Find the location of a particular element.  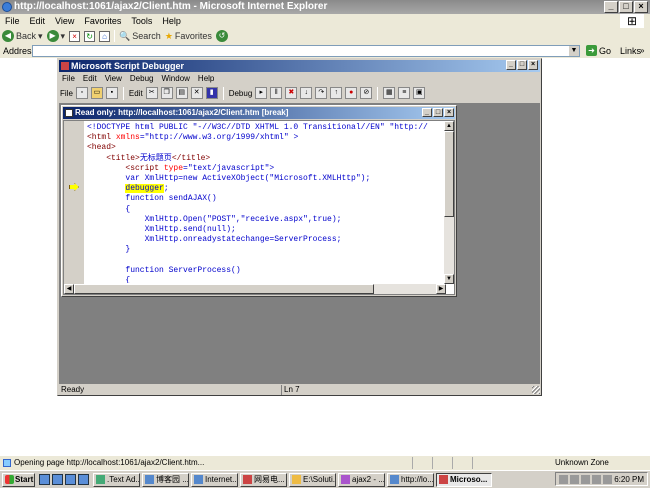

step-into-icon: ↓ is located at coordinates (306, 93).